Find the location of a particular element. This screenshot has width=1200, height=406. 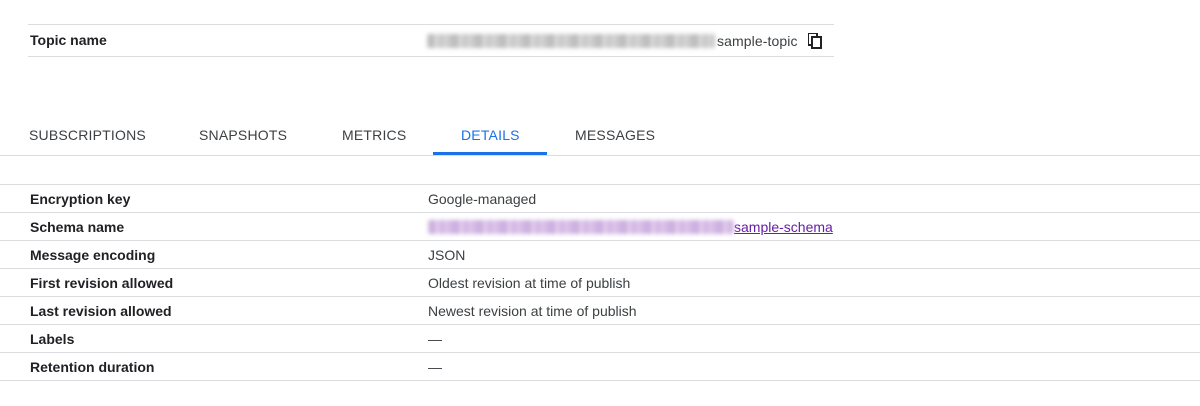

topic-name-value: sample-topic is located at coordinates (624, 41).